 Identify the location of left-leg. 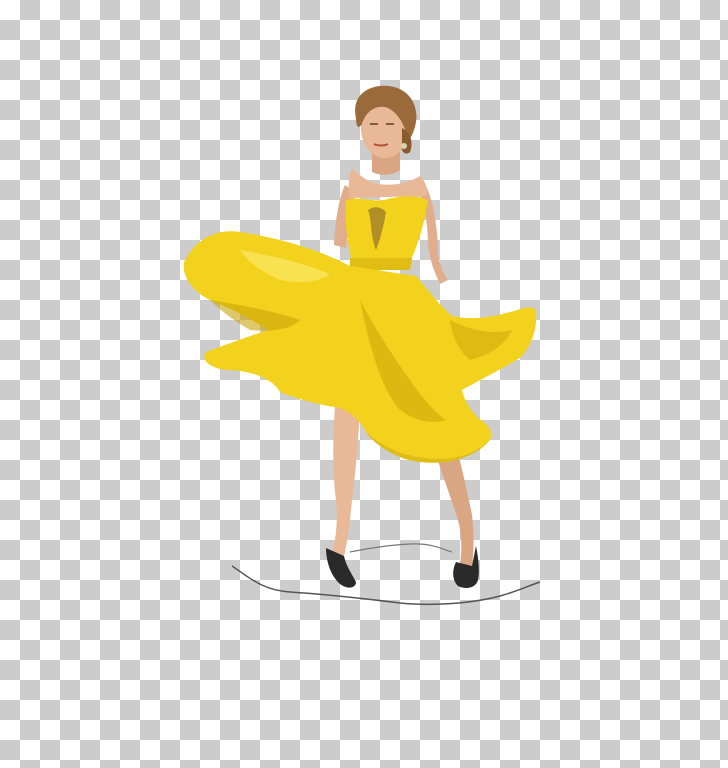
(346, 480).